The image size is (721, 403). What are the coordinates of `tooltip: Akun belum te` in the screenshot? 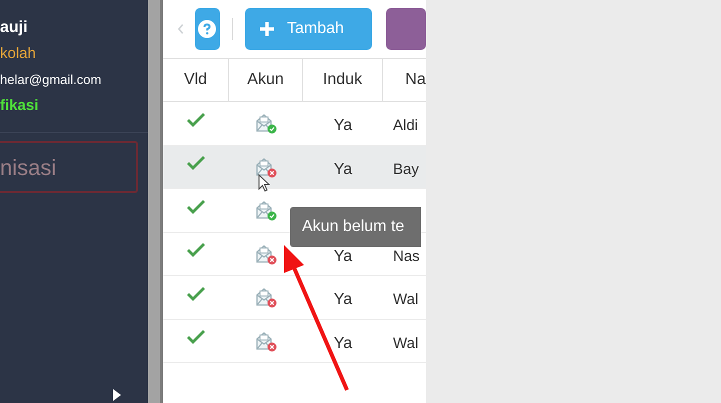 It's located at (355, 227).